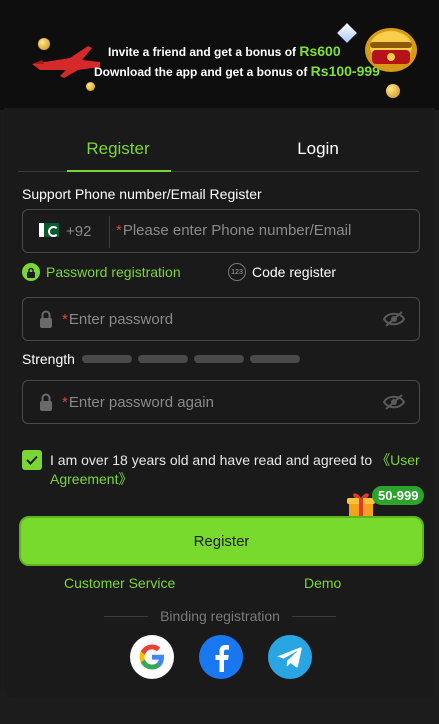 The image size is (439, 724). What do you see at coordinates (347, 33) in the screenshot?
I see `gem-icon` at bounding box center [347, 33].